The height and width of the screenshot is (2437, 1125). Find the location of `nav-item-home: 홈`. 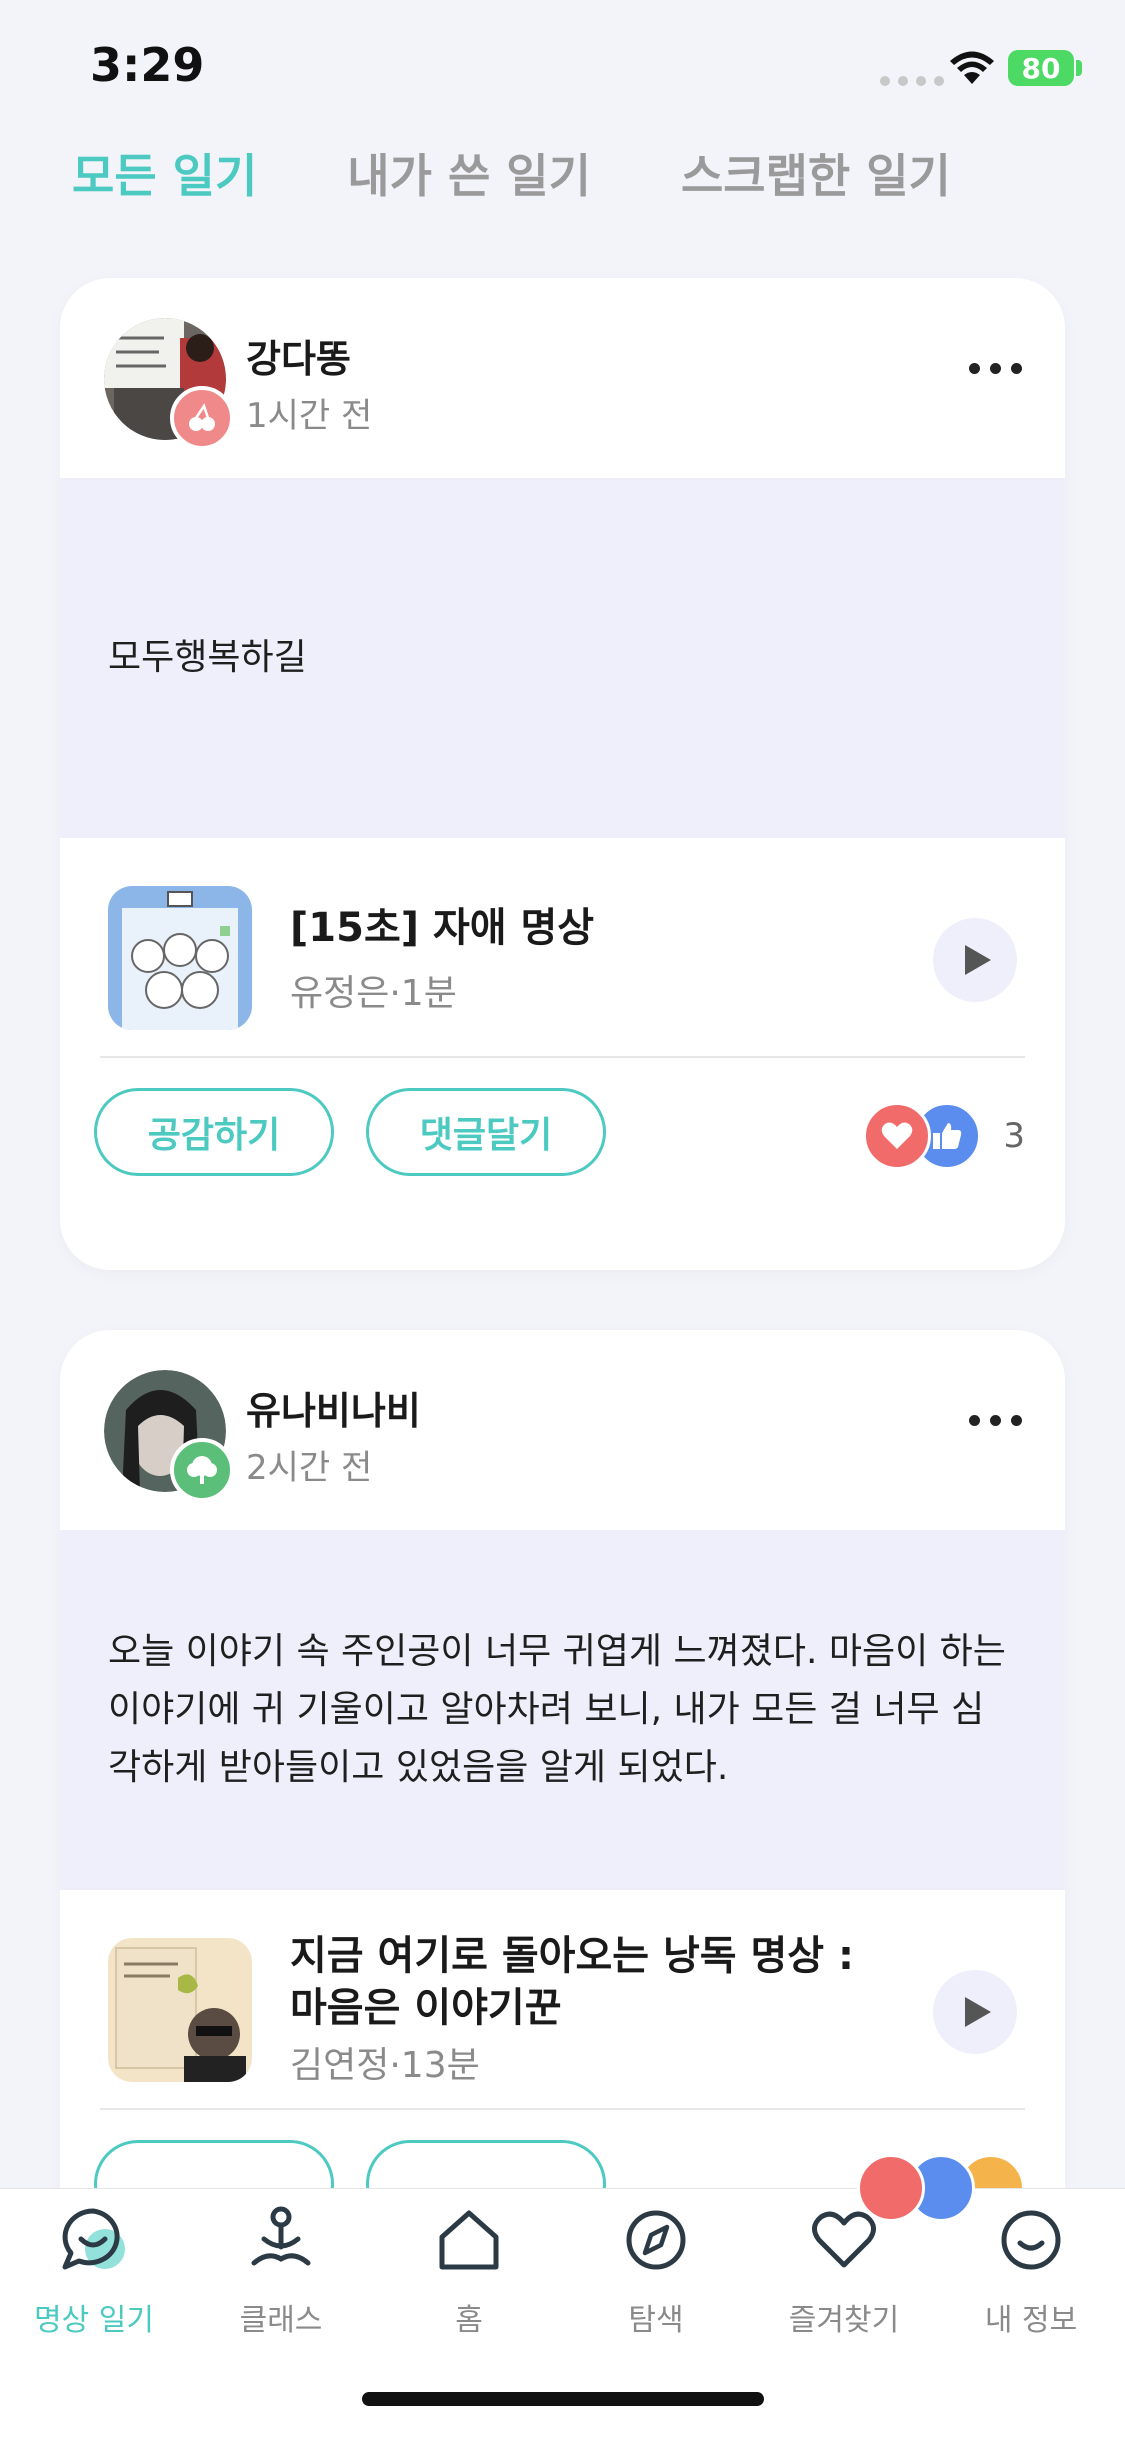

nav-item-home: 홈 is located at coordinates (469, 2271).